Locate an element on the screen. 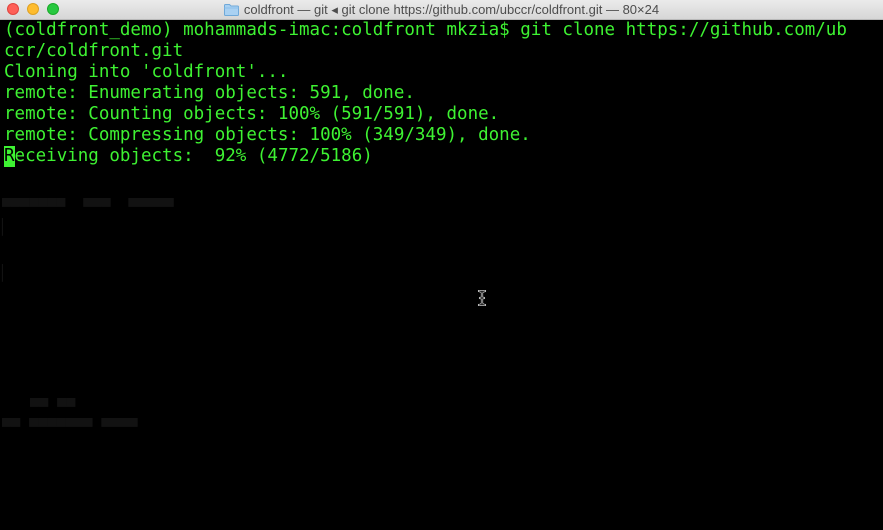 This screenshot has height=530, width=883. terminal-line-command-wrap: ccr/coldfront.git is located at coordinates (94, 51).